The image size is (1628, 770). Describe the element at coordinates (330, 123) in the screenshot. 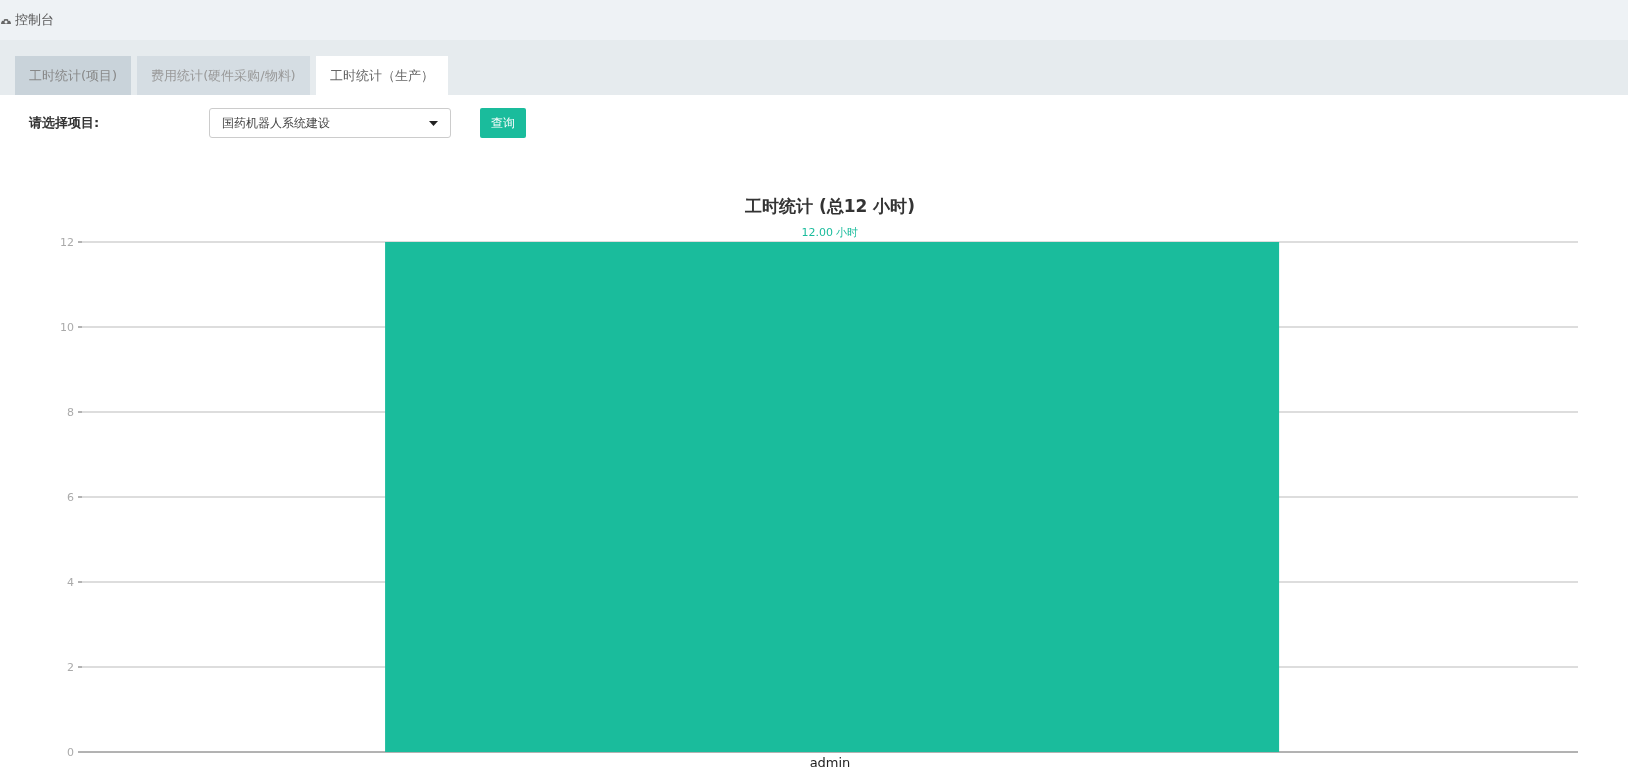

I see `project-dropdown: 国药机器人系统建设` at that location.